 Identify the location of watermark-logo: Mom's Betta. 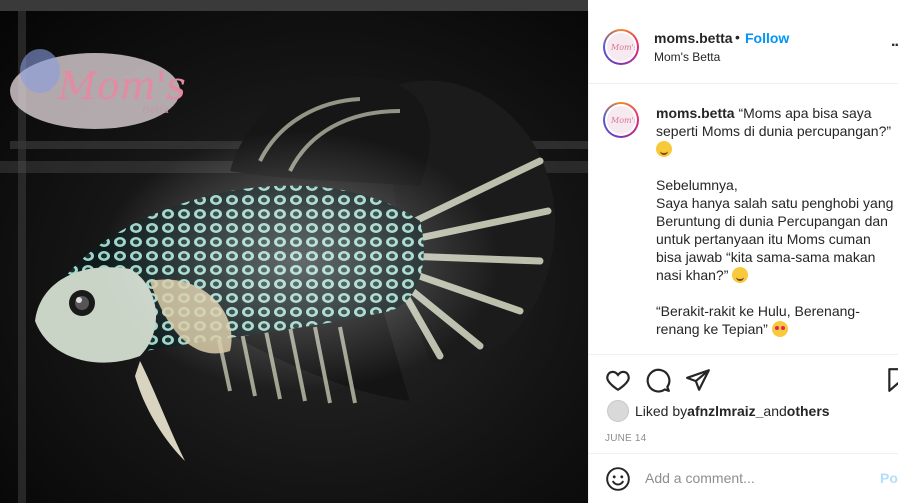
(98, 89).